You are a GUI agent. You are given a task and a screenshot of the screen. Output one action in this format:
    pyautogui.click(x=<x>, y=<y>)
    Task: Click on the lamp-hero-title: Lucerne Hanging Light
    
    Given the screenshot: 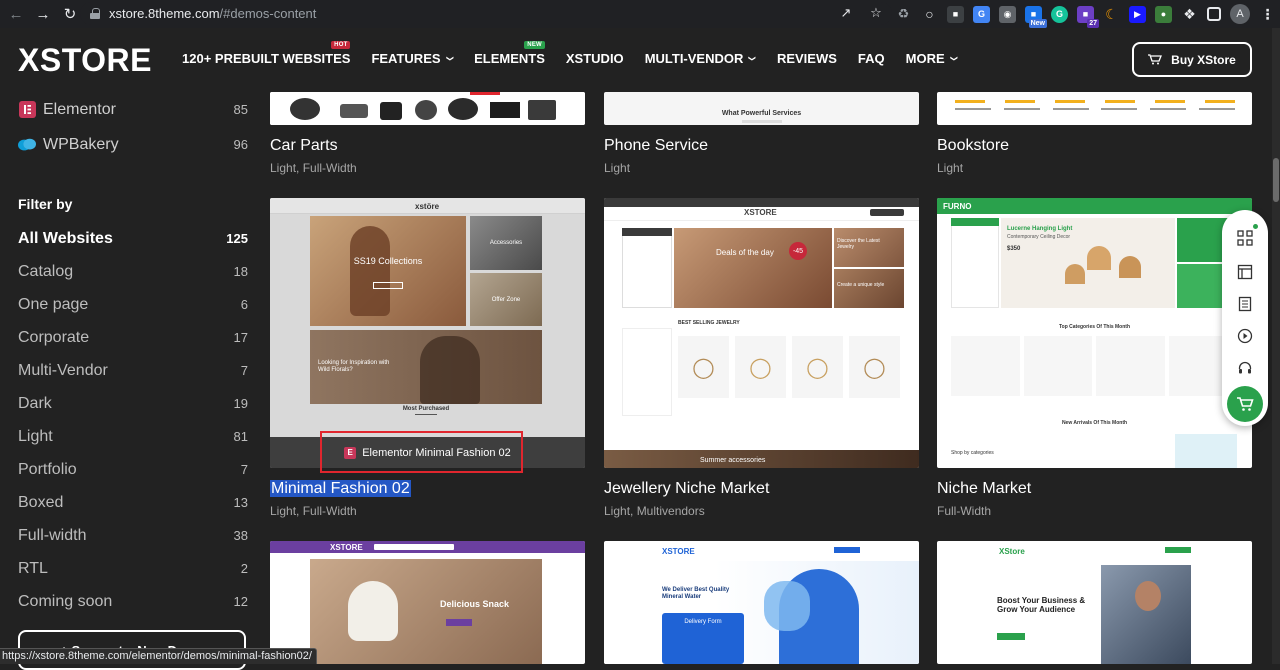 What is the action you would take?
    pyautogui.click(x=1040, y=229)
    